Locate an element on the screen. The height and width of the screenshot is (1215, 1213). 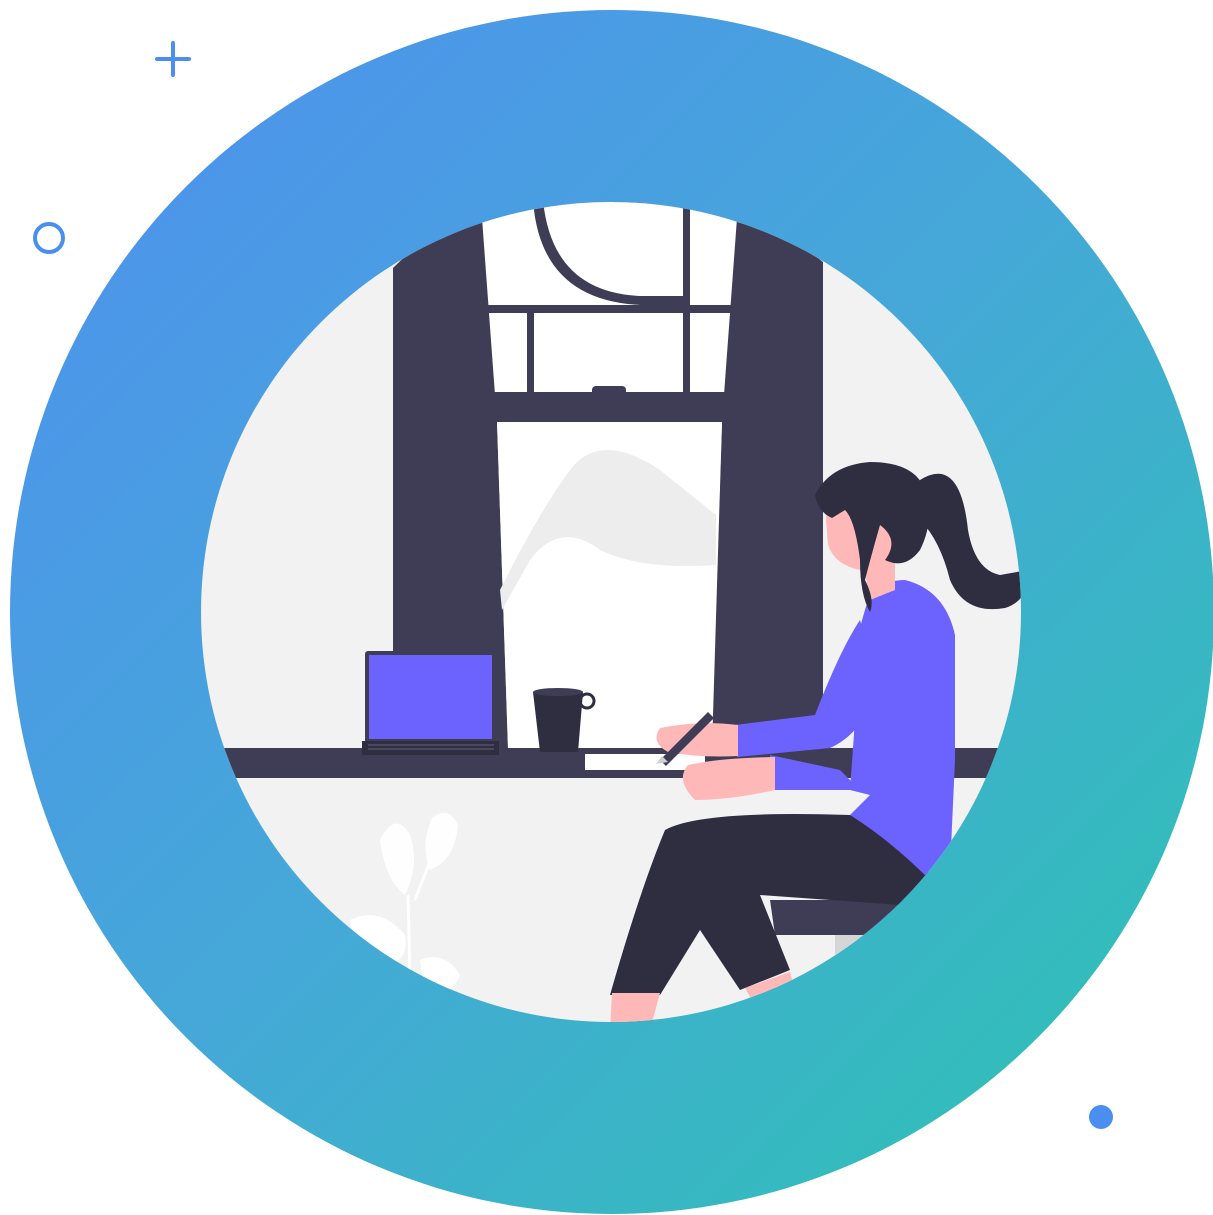
dot-icon is located at coordinates (1101, 1117).